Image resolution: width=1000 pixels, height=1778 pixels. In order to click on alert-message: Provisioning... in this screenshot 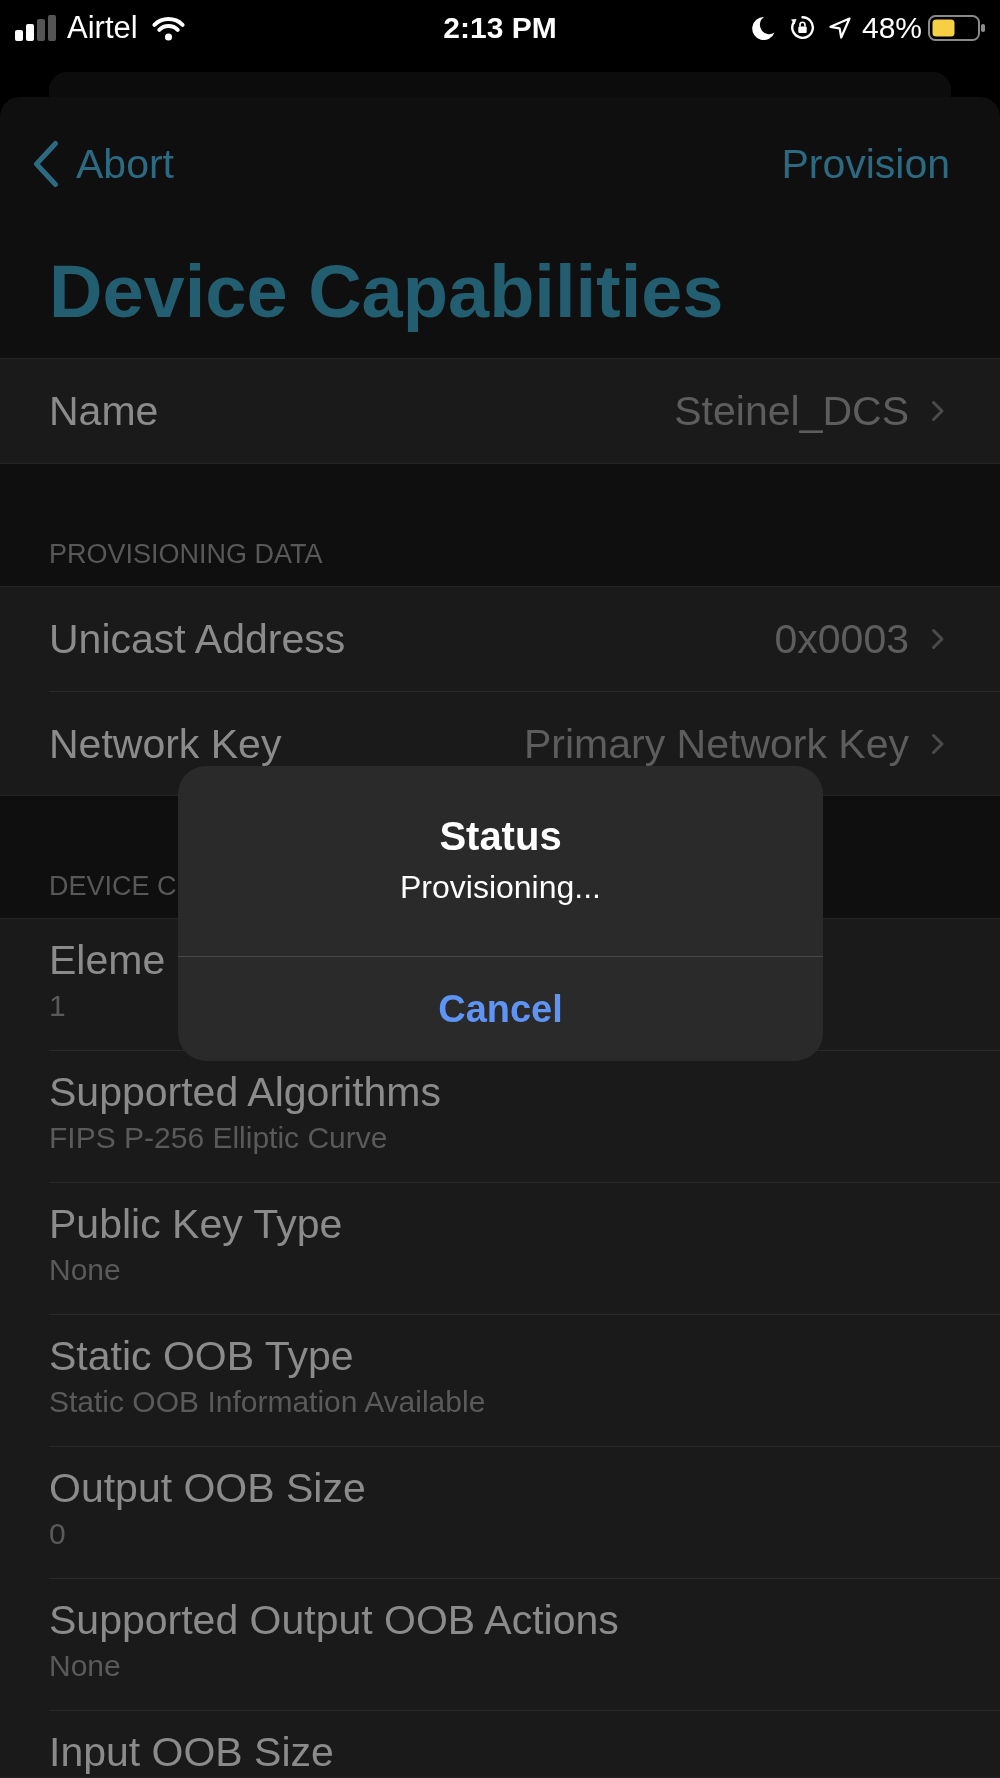, I will do `click(500, 887)`.